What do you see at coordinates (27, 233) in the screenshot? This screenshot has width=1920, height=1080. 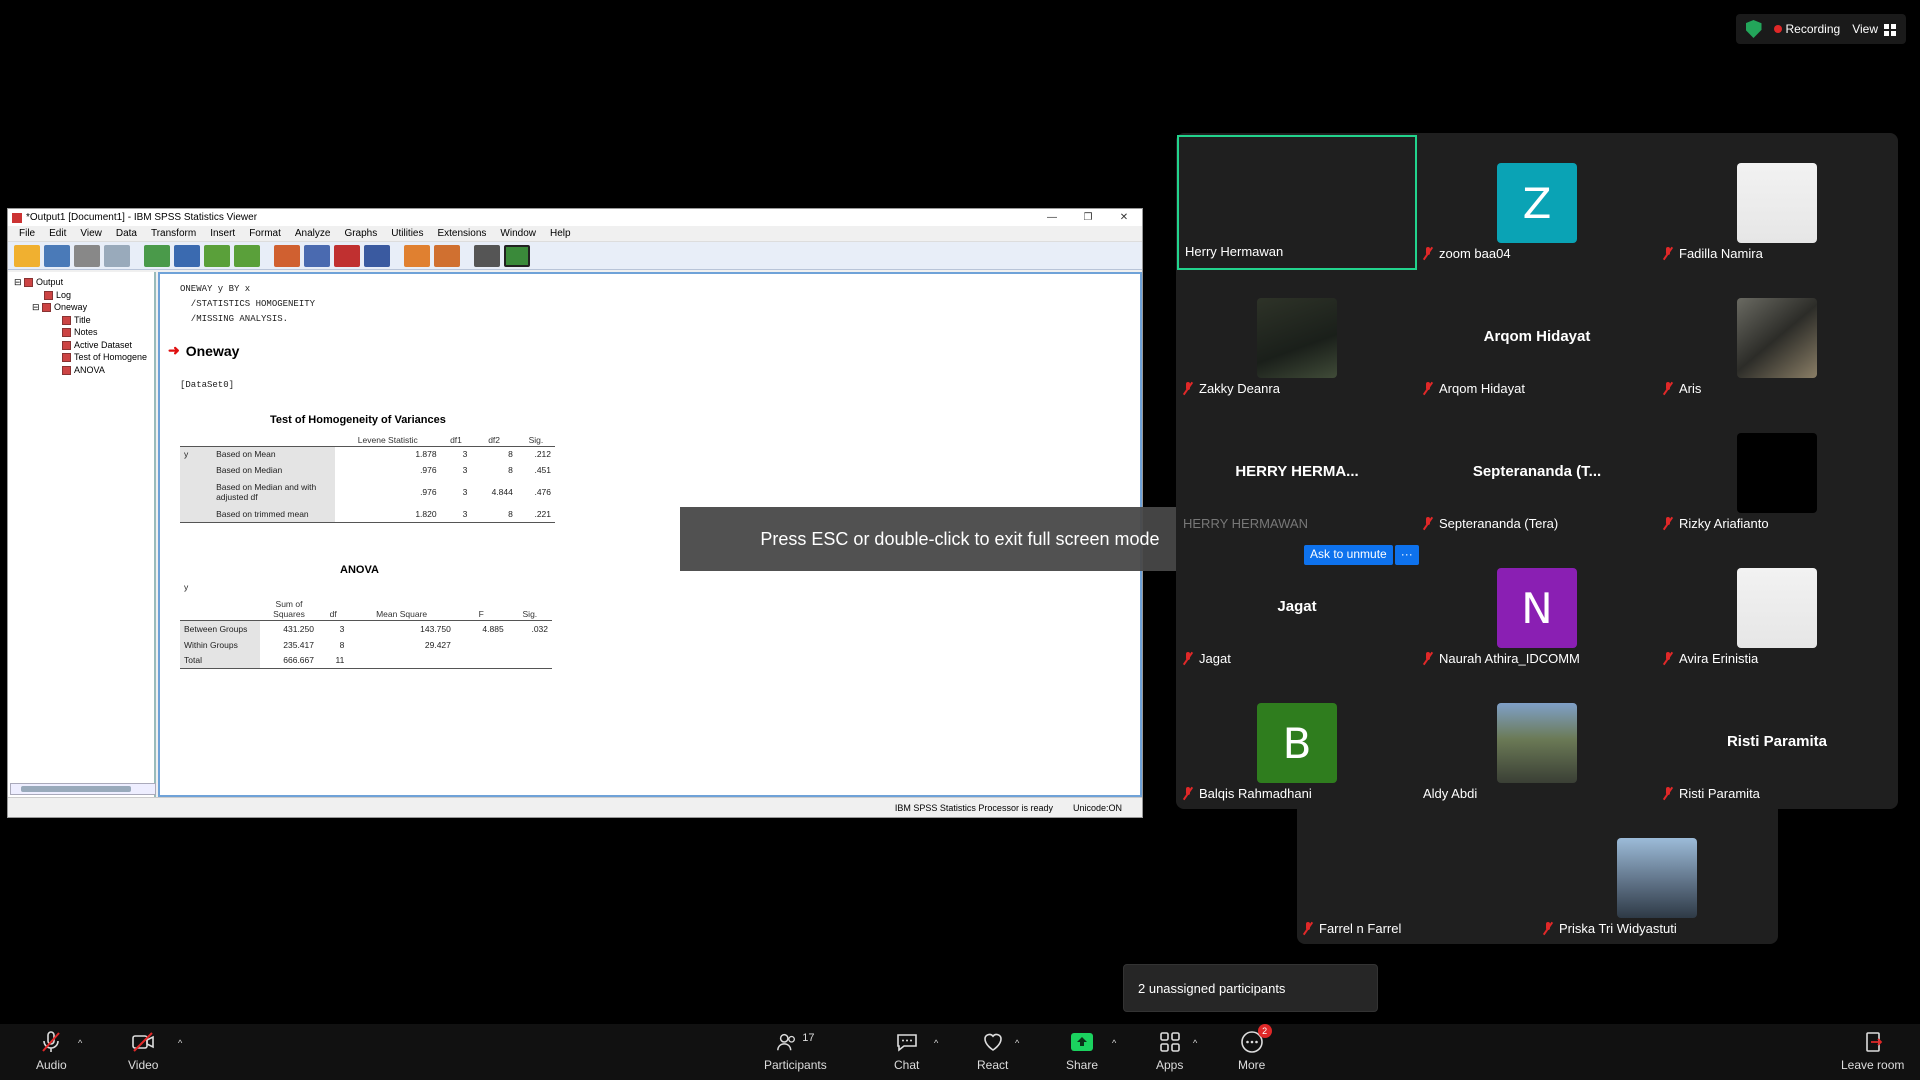 I see `menu-file: File` at bounding box center [27, 233].